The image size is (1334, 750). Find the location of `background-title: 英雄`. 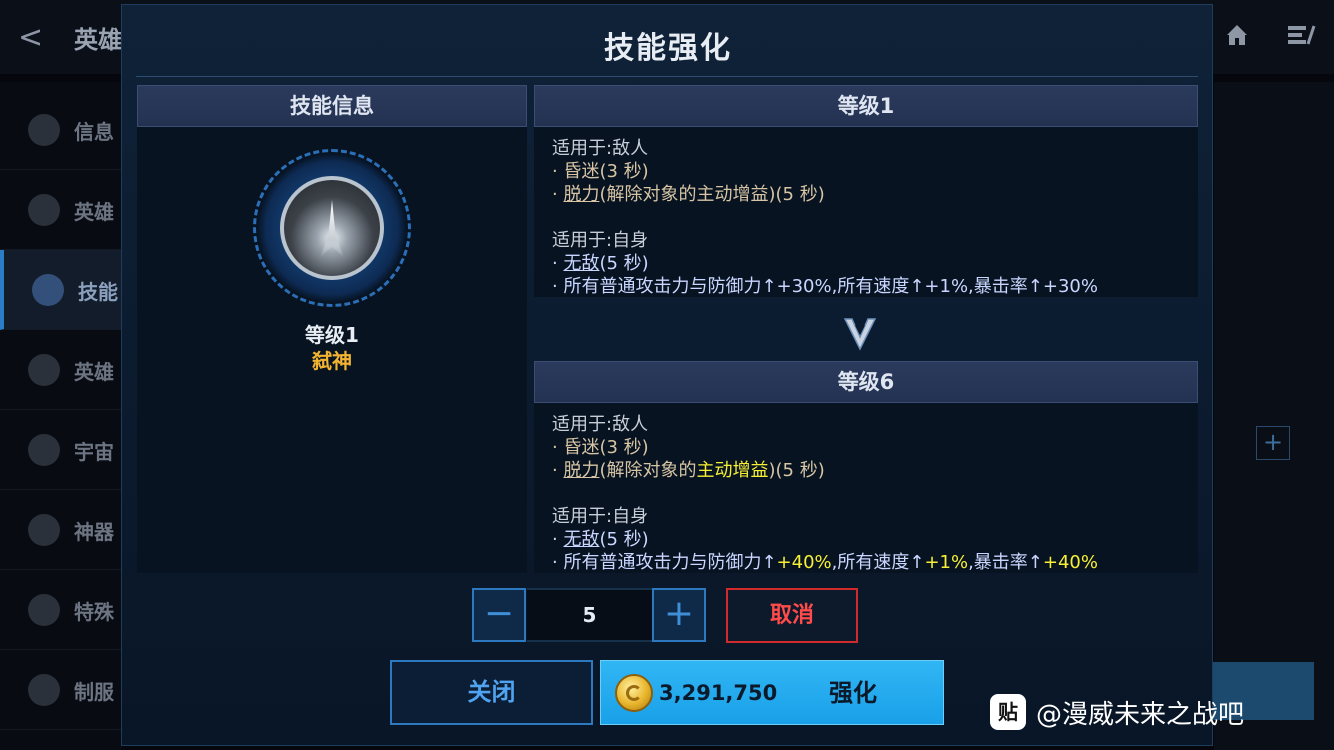

background-title: 英雄 is located at coordinates (98, 40).